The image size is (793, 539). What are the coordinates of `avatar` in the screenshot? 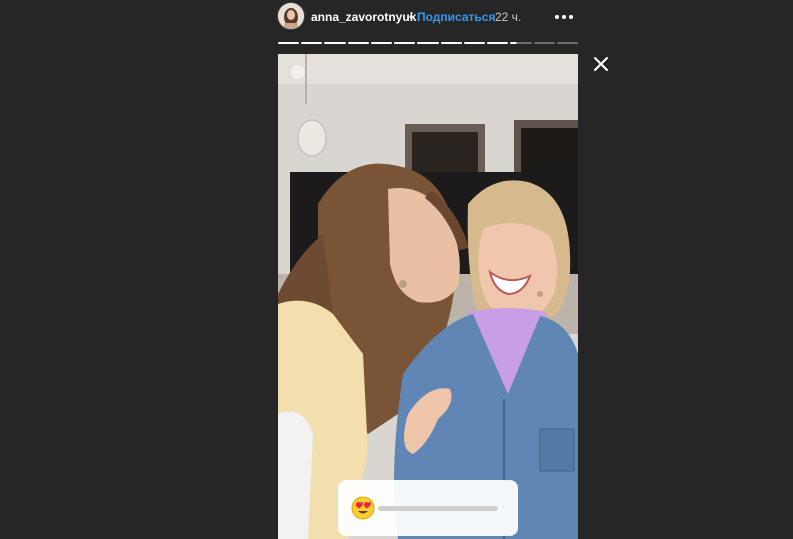 It's located at (291, 16).